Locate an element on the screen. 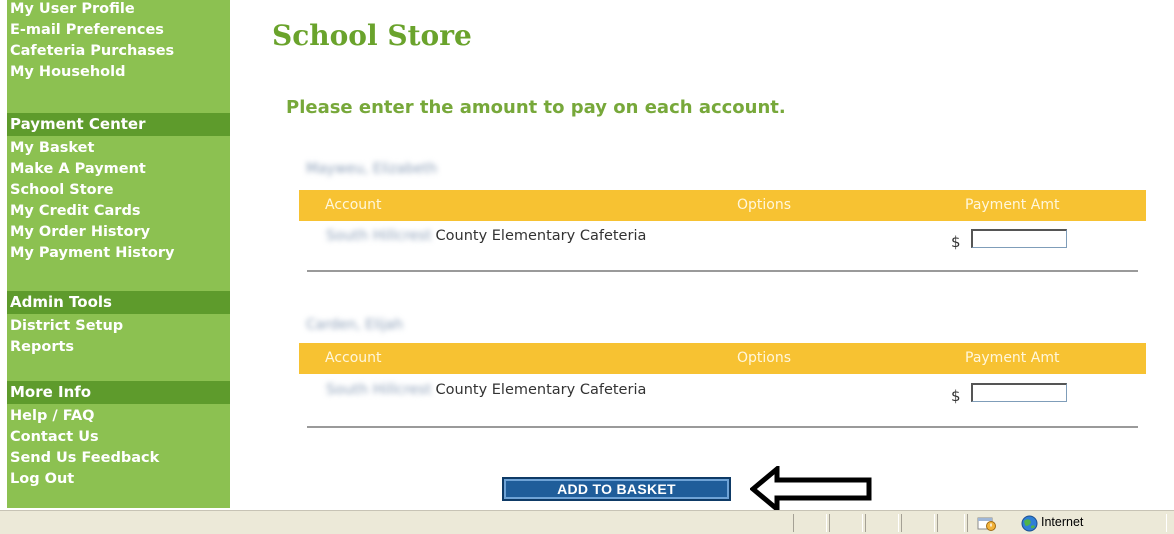 The image size is (1174, 534). sidebar-link-send-us-feedback: Send Us Feedback is located at coordinates (84, 458).